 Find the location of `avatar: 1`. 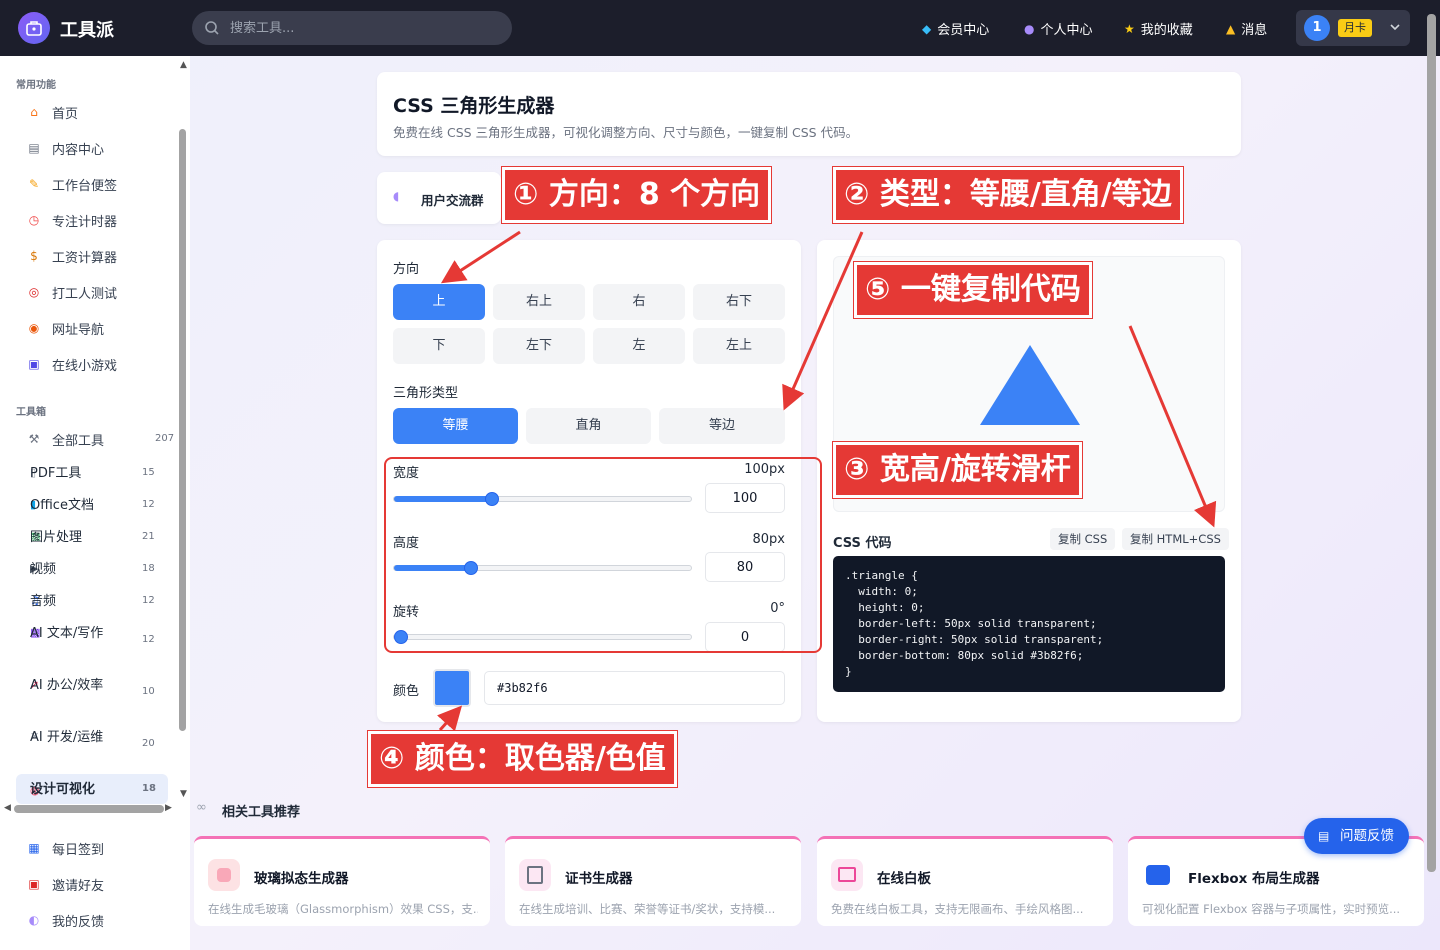

avatar: 1 is located at coordinates (1317, 28).